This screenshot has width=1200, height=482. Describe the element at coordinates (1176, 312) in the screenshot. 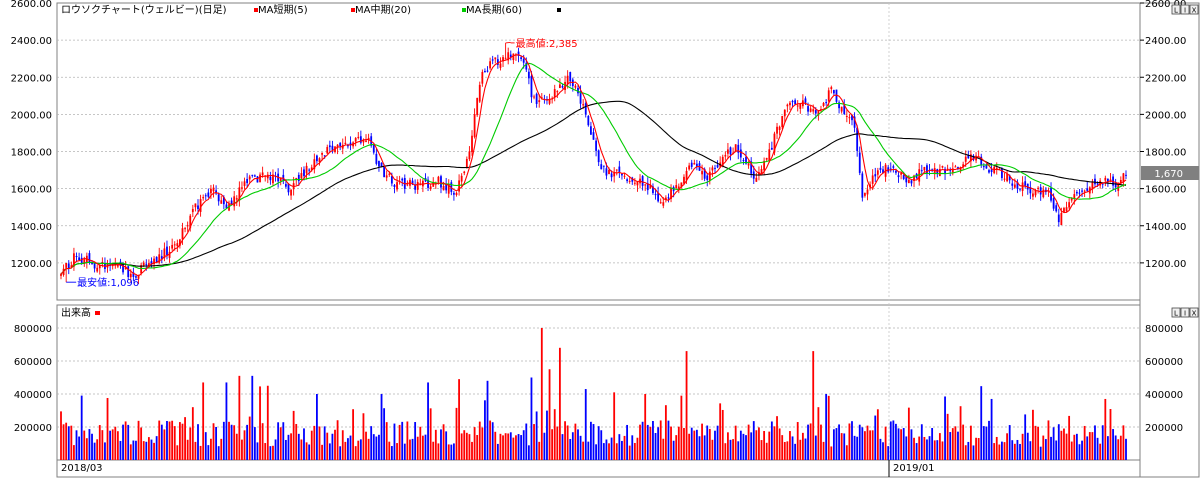

I see `volume-panel-l-button: L` at that location.